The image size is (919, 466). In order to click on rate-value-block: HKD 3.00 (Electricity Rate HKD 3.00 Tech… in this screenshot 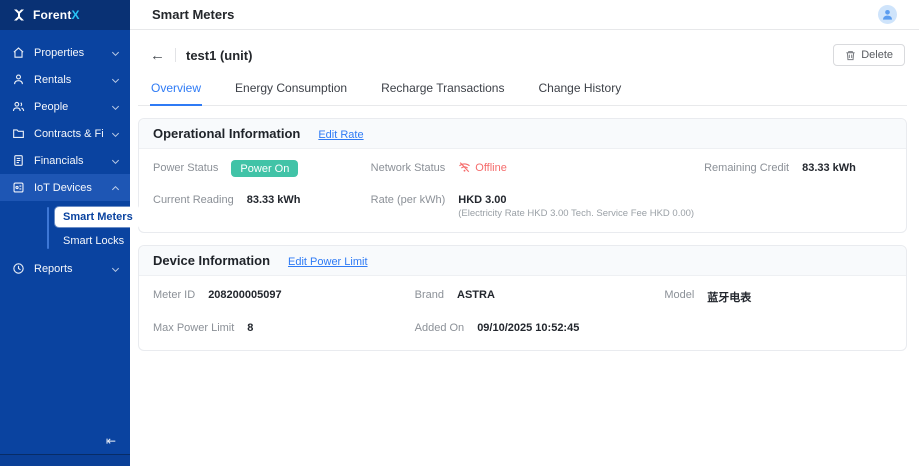, I will do `click(576, 206)`.